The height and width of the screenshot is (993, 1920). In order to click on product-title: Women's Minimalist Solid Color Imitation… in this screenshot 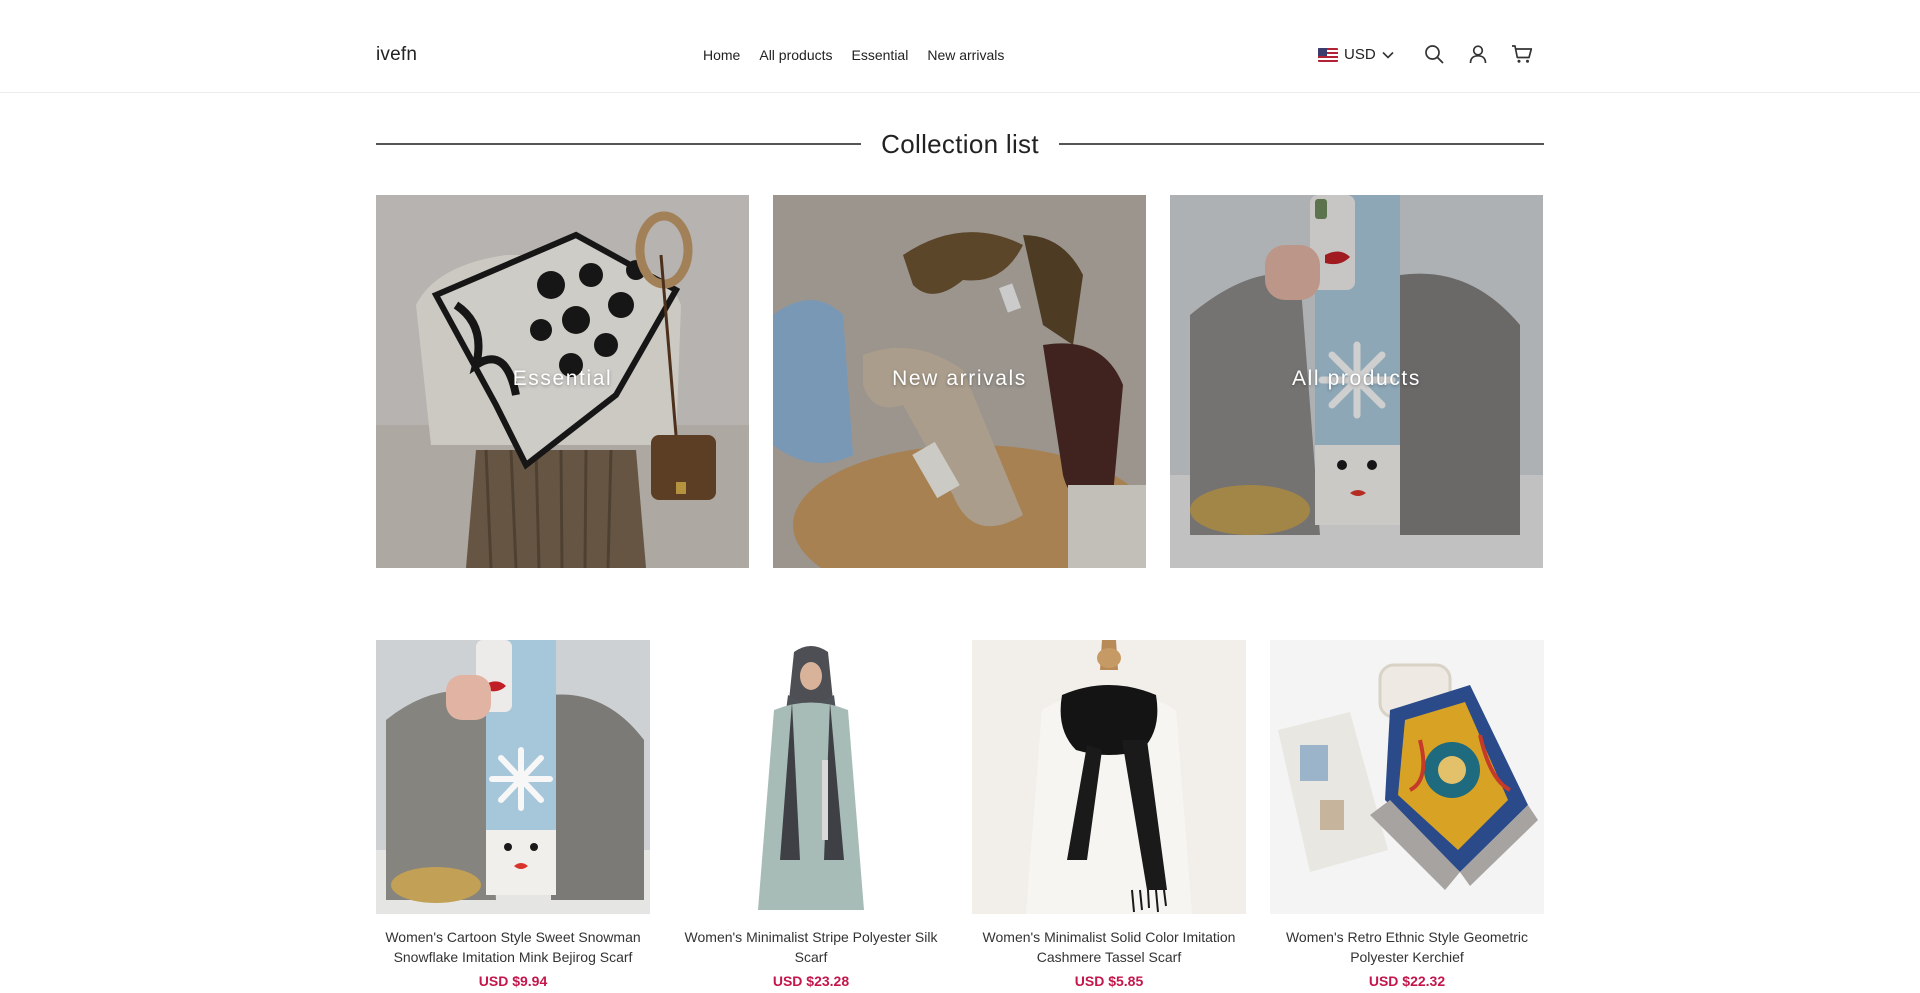, I will do `click(1109, 947)`.